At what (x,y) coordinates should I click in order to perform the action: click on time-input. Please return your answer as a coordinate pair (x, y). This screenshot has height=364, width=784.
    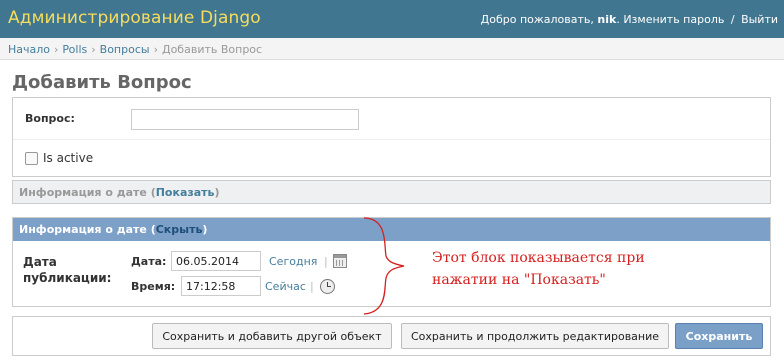
    Looking at the image, I should click on (221, 286).